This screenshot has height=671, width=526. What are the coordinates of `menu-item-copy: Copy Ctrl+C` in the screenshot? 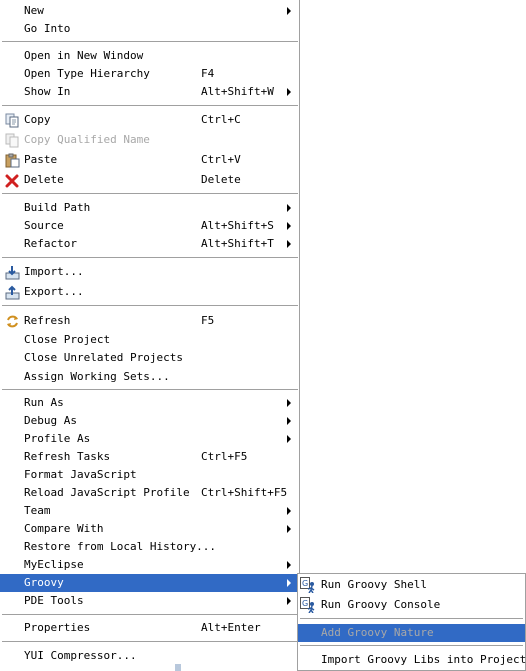 It's located at (149, 120).